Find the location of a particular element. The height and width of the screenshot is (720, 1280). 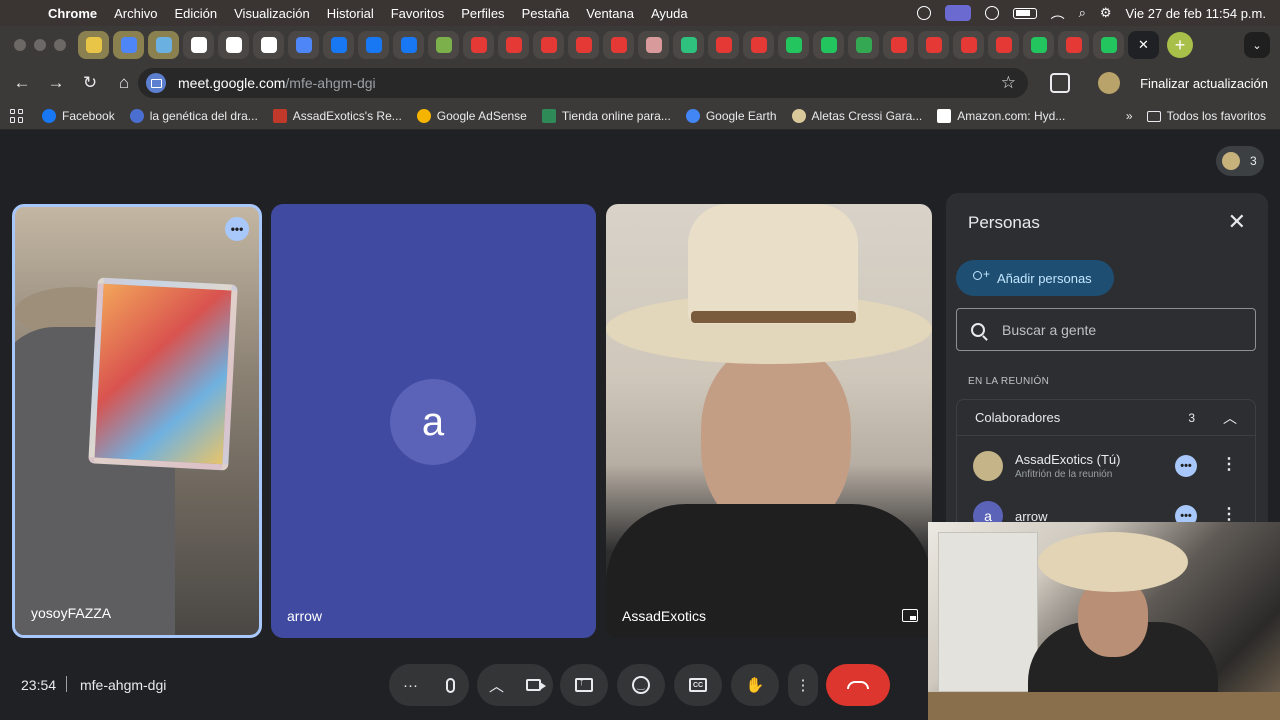

menu-app-name: Chrome is located at coordinates (72, 13).